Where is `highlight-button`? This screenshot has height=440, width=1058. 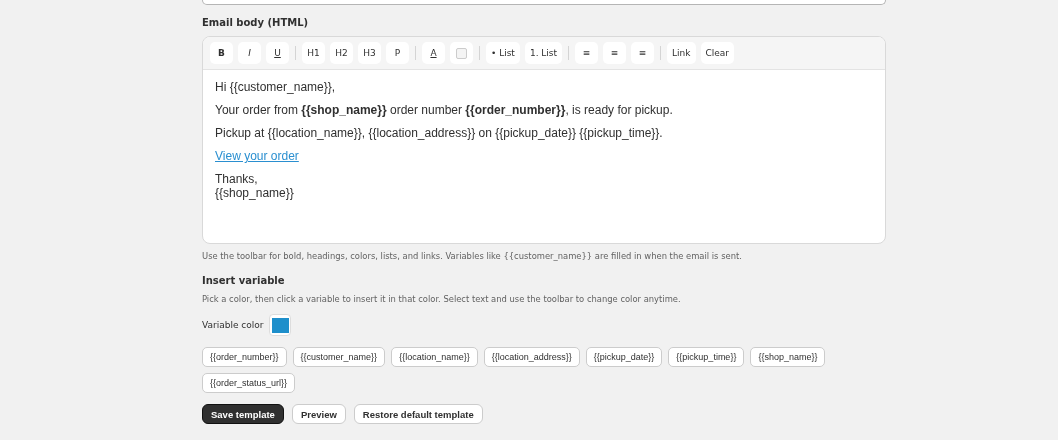
highlight-button is located at coordinates (461, 53).